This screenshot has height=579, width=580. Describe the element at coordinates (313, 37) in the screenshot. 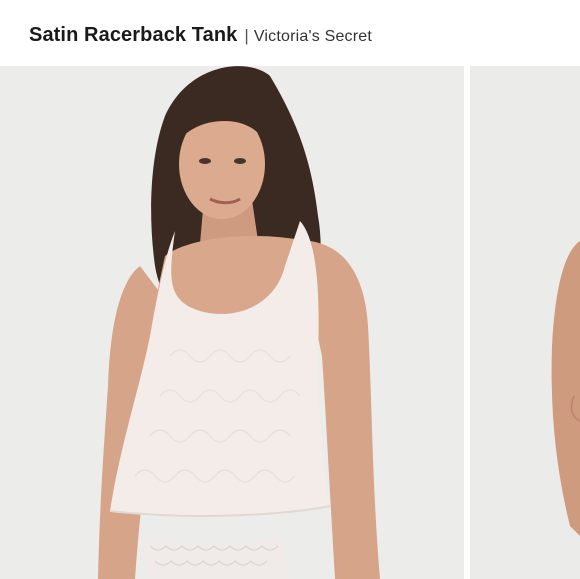

I see `brand-name: Victoria's Secret` at that location.